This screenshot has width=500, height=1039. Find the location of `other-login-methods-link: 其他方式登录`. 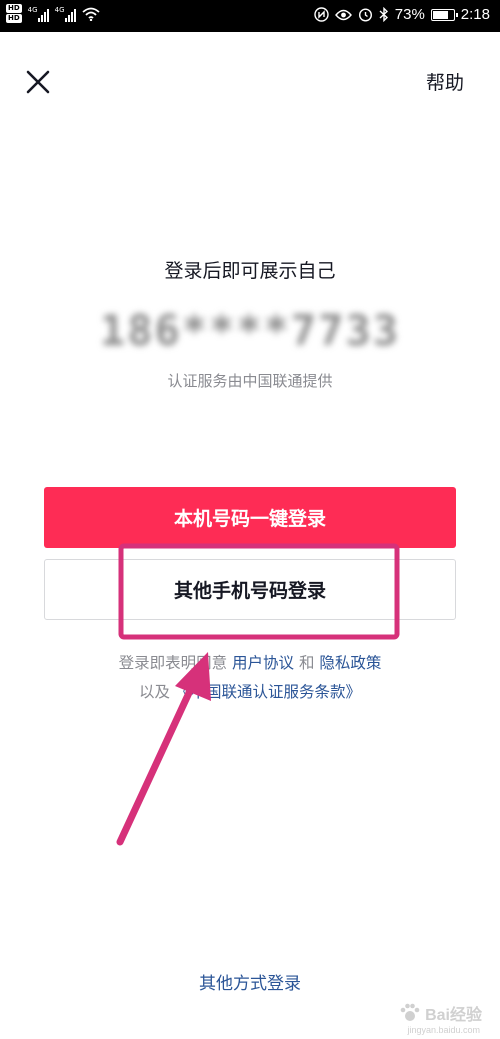

other-login-methods-link: 其他方式登录 is located at coordinates (250, 981).